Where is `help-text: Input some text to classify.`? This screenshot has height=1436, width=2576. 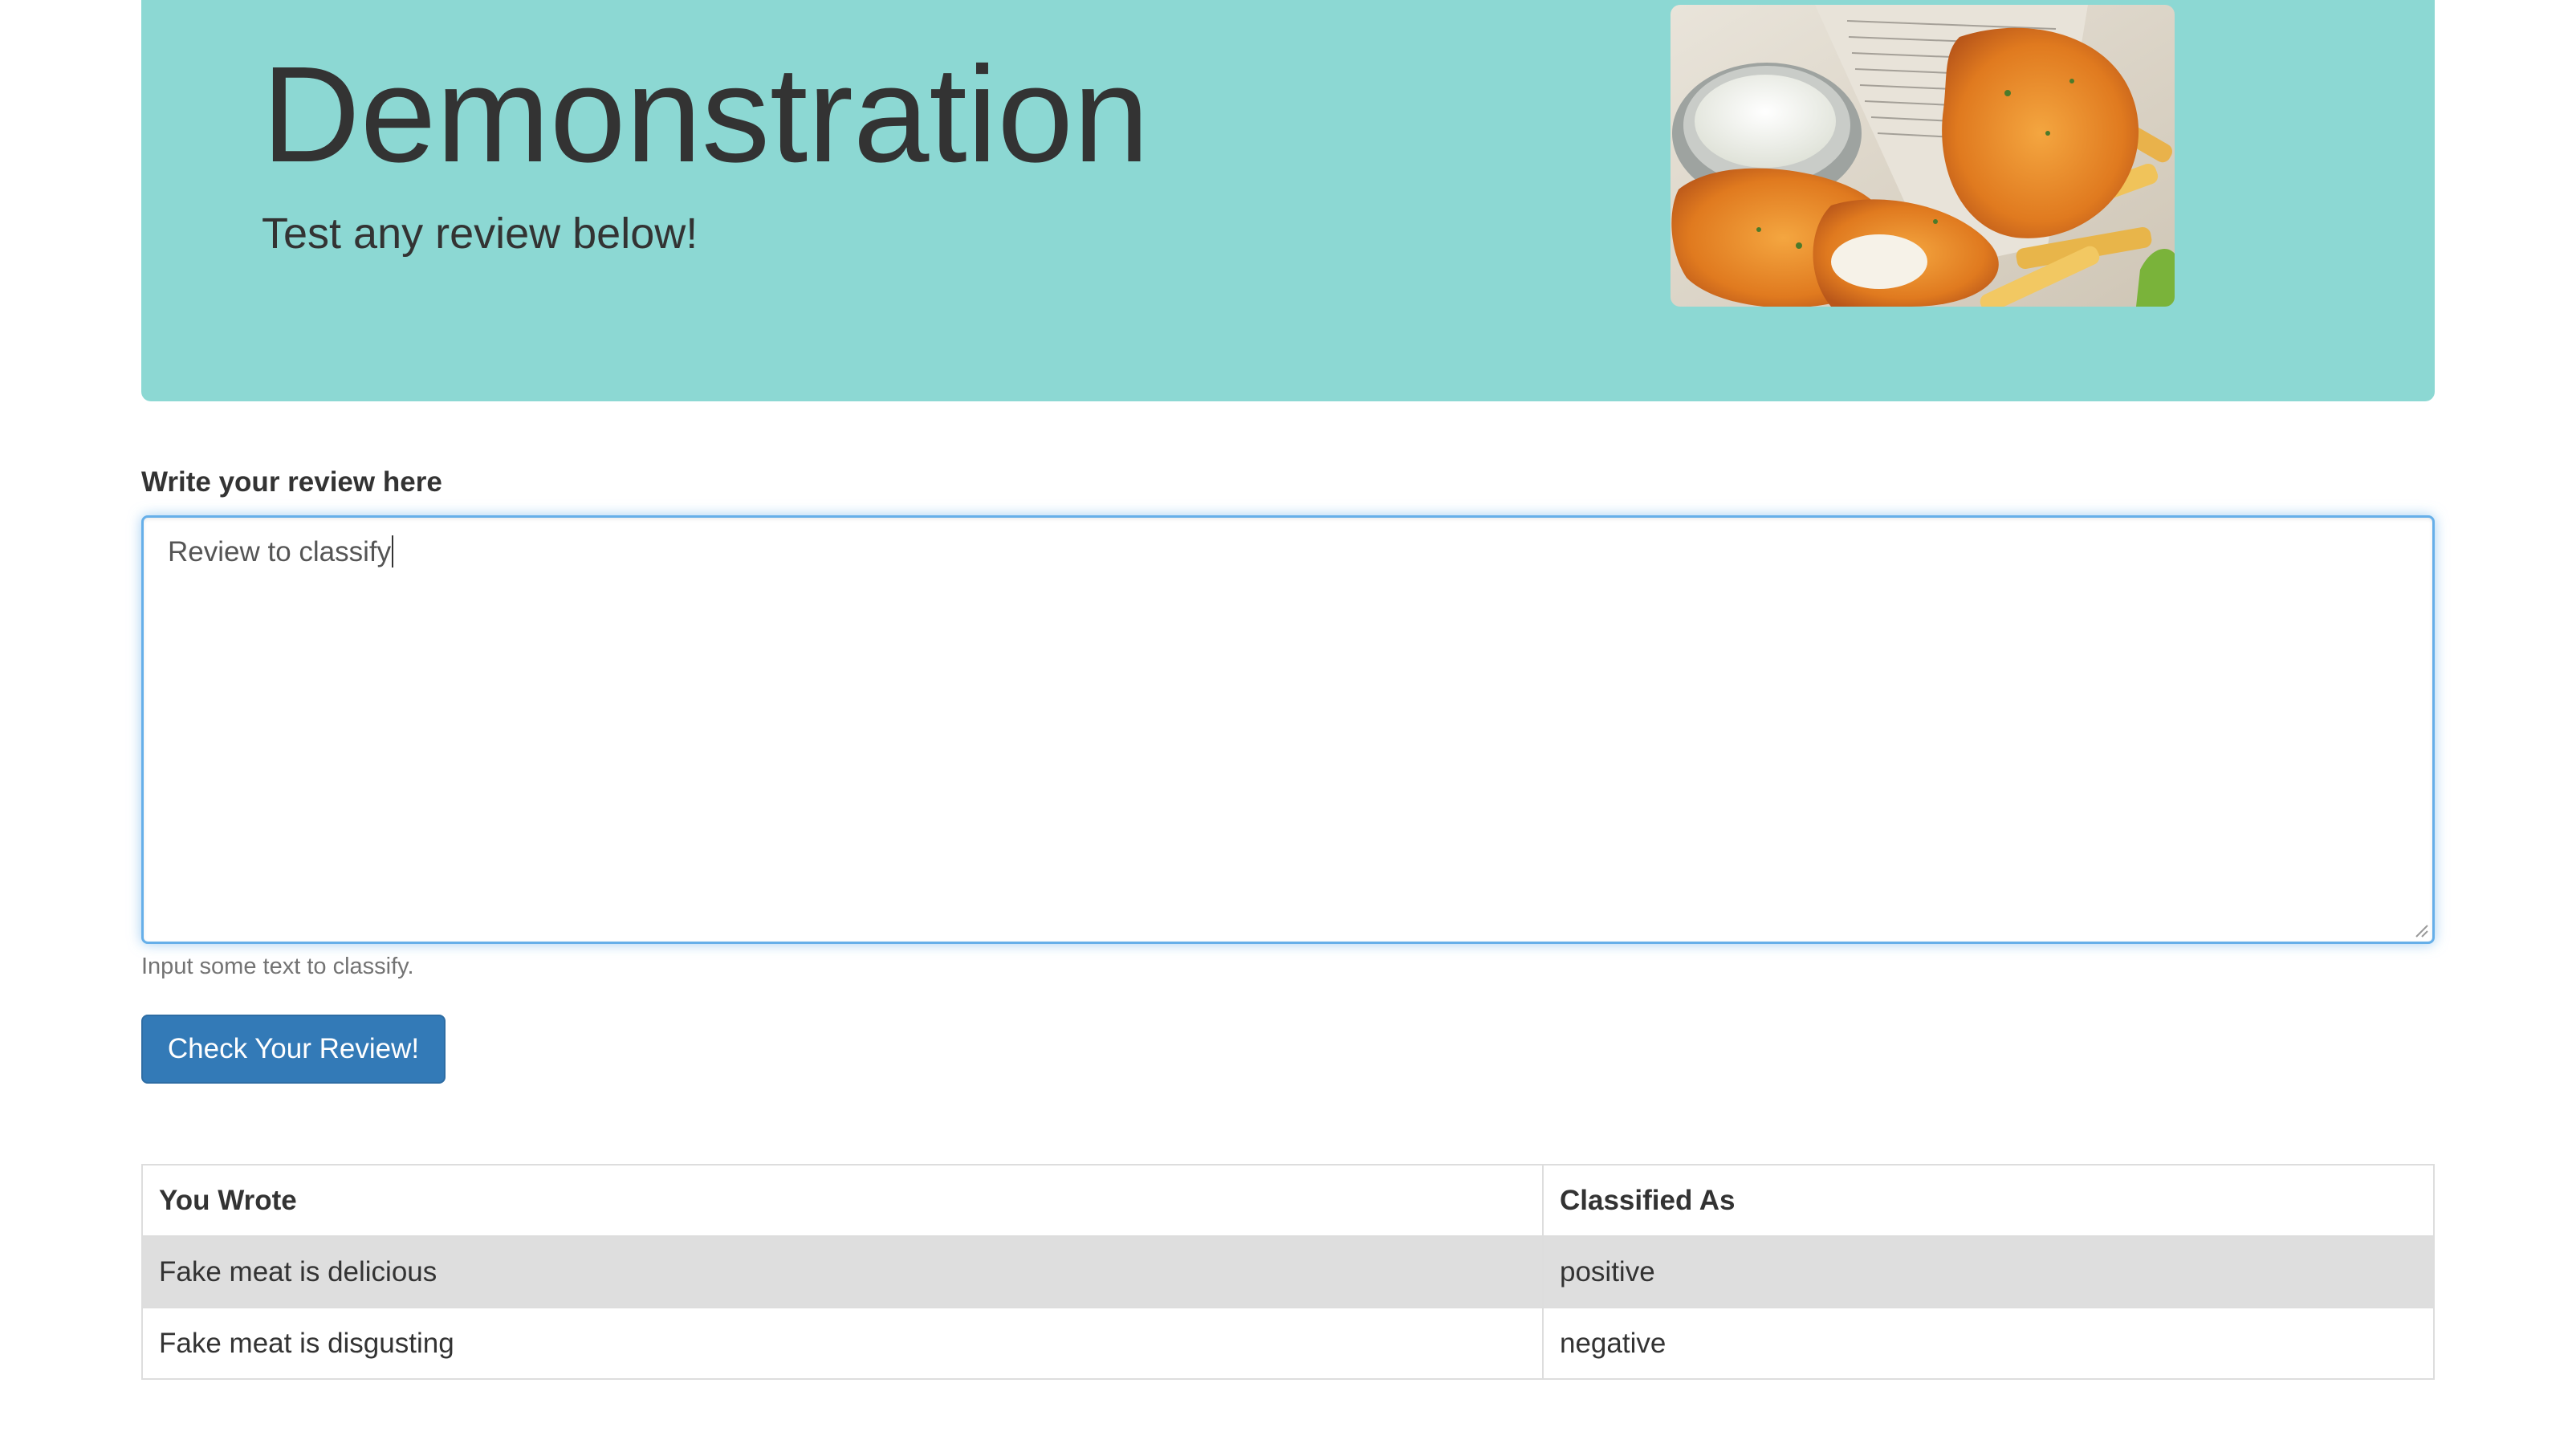
help-text: Input some text to classify. is located at coordinates (277, 967).